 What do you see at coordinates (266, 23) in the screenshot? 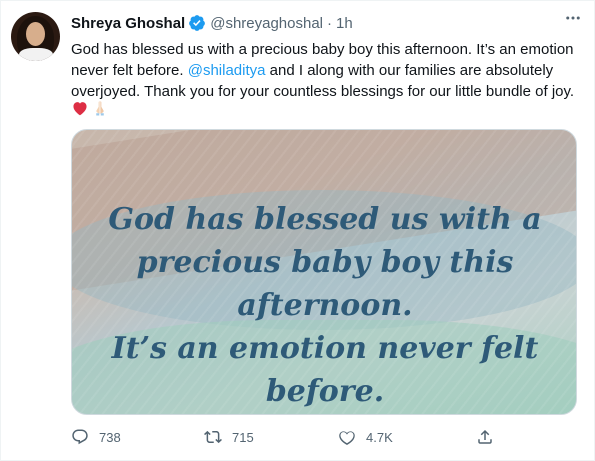
I see `author-handle: @shreyaghoshal` at bounding box center [266, 23].